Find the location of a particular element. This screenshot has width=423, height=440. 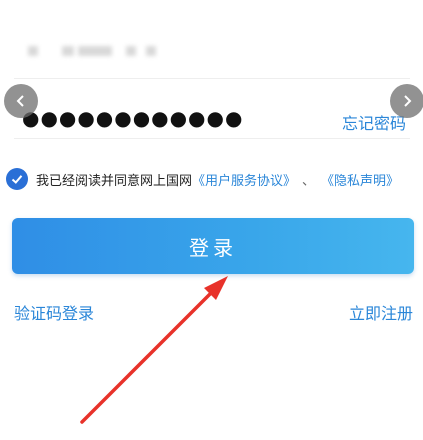

nav-left-button is located at coordinates (21, 101).